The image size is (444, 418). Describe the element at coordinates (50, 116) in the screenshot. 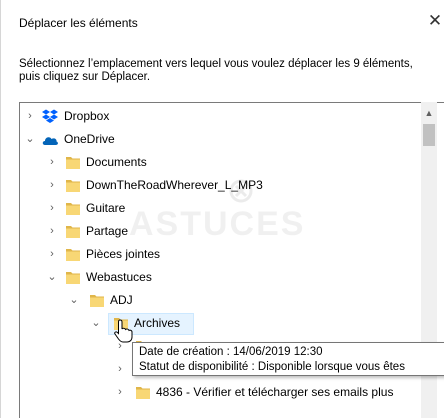

I see `dropbox-icon` at that location.